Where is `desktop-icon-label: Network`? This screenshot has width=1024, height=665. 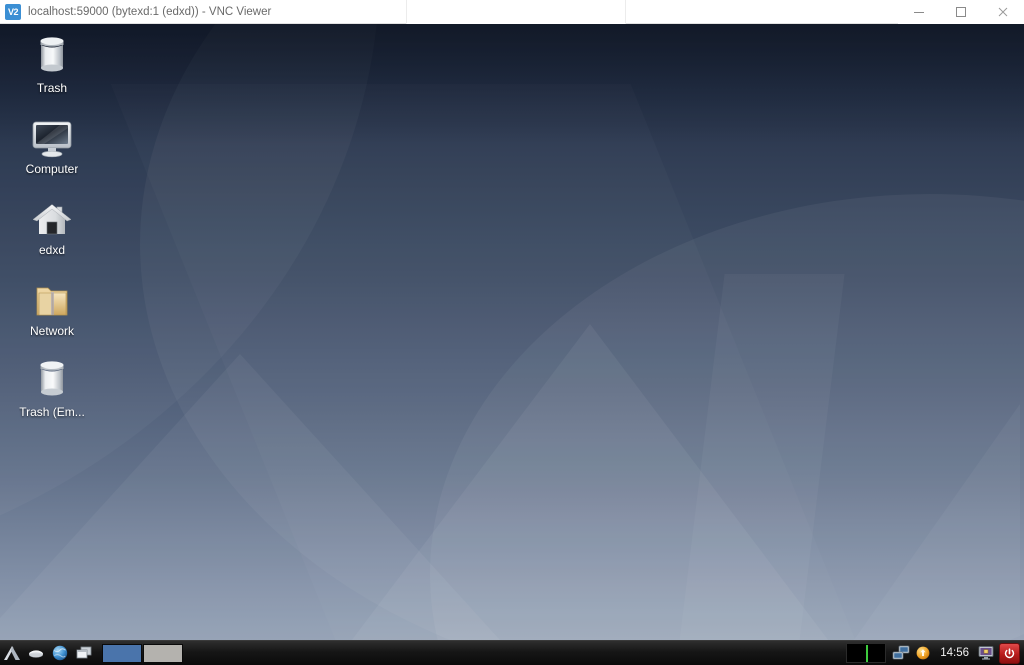
desktop-icon-label: Network is located at coordinates (51, 331).